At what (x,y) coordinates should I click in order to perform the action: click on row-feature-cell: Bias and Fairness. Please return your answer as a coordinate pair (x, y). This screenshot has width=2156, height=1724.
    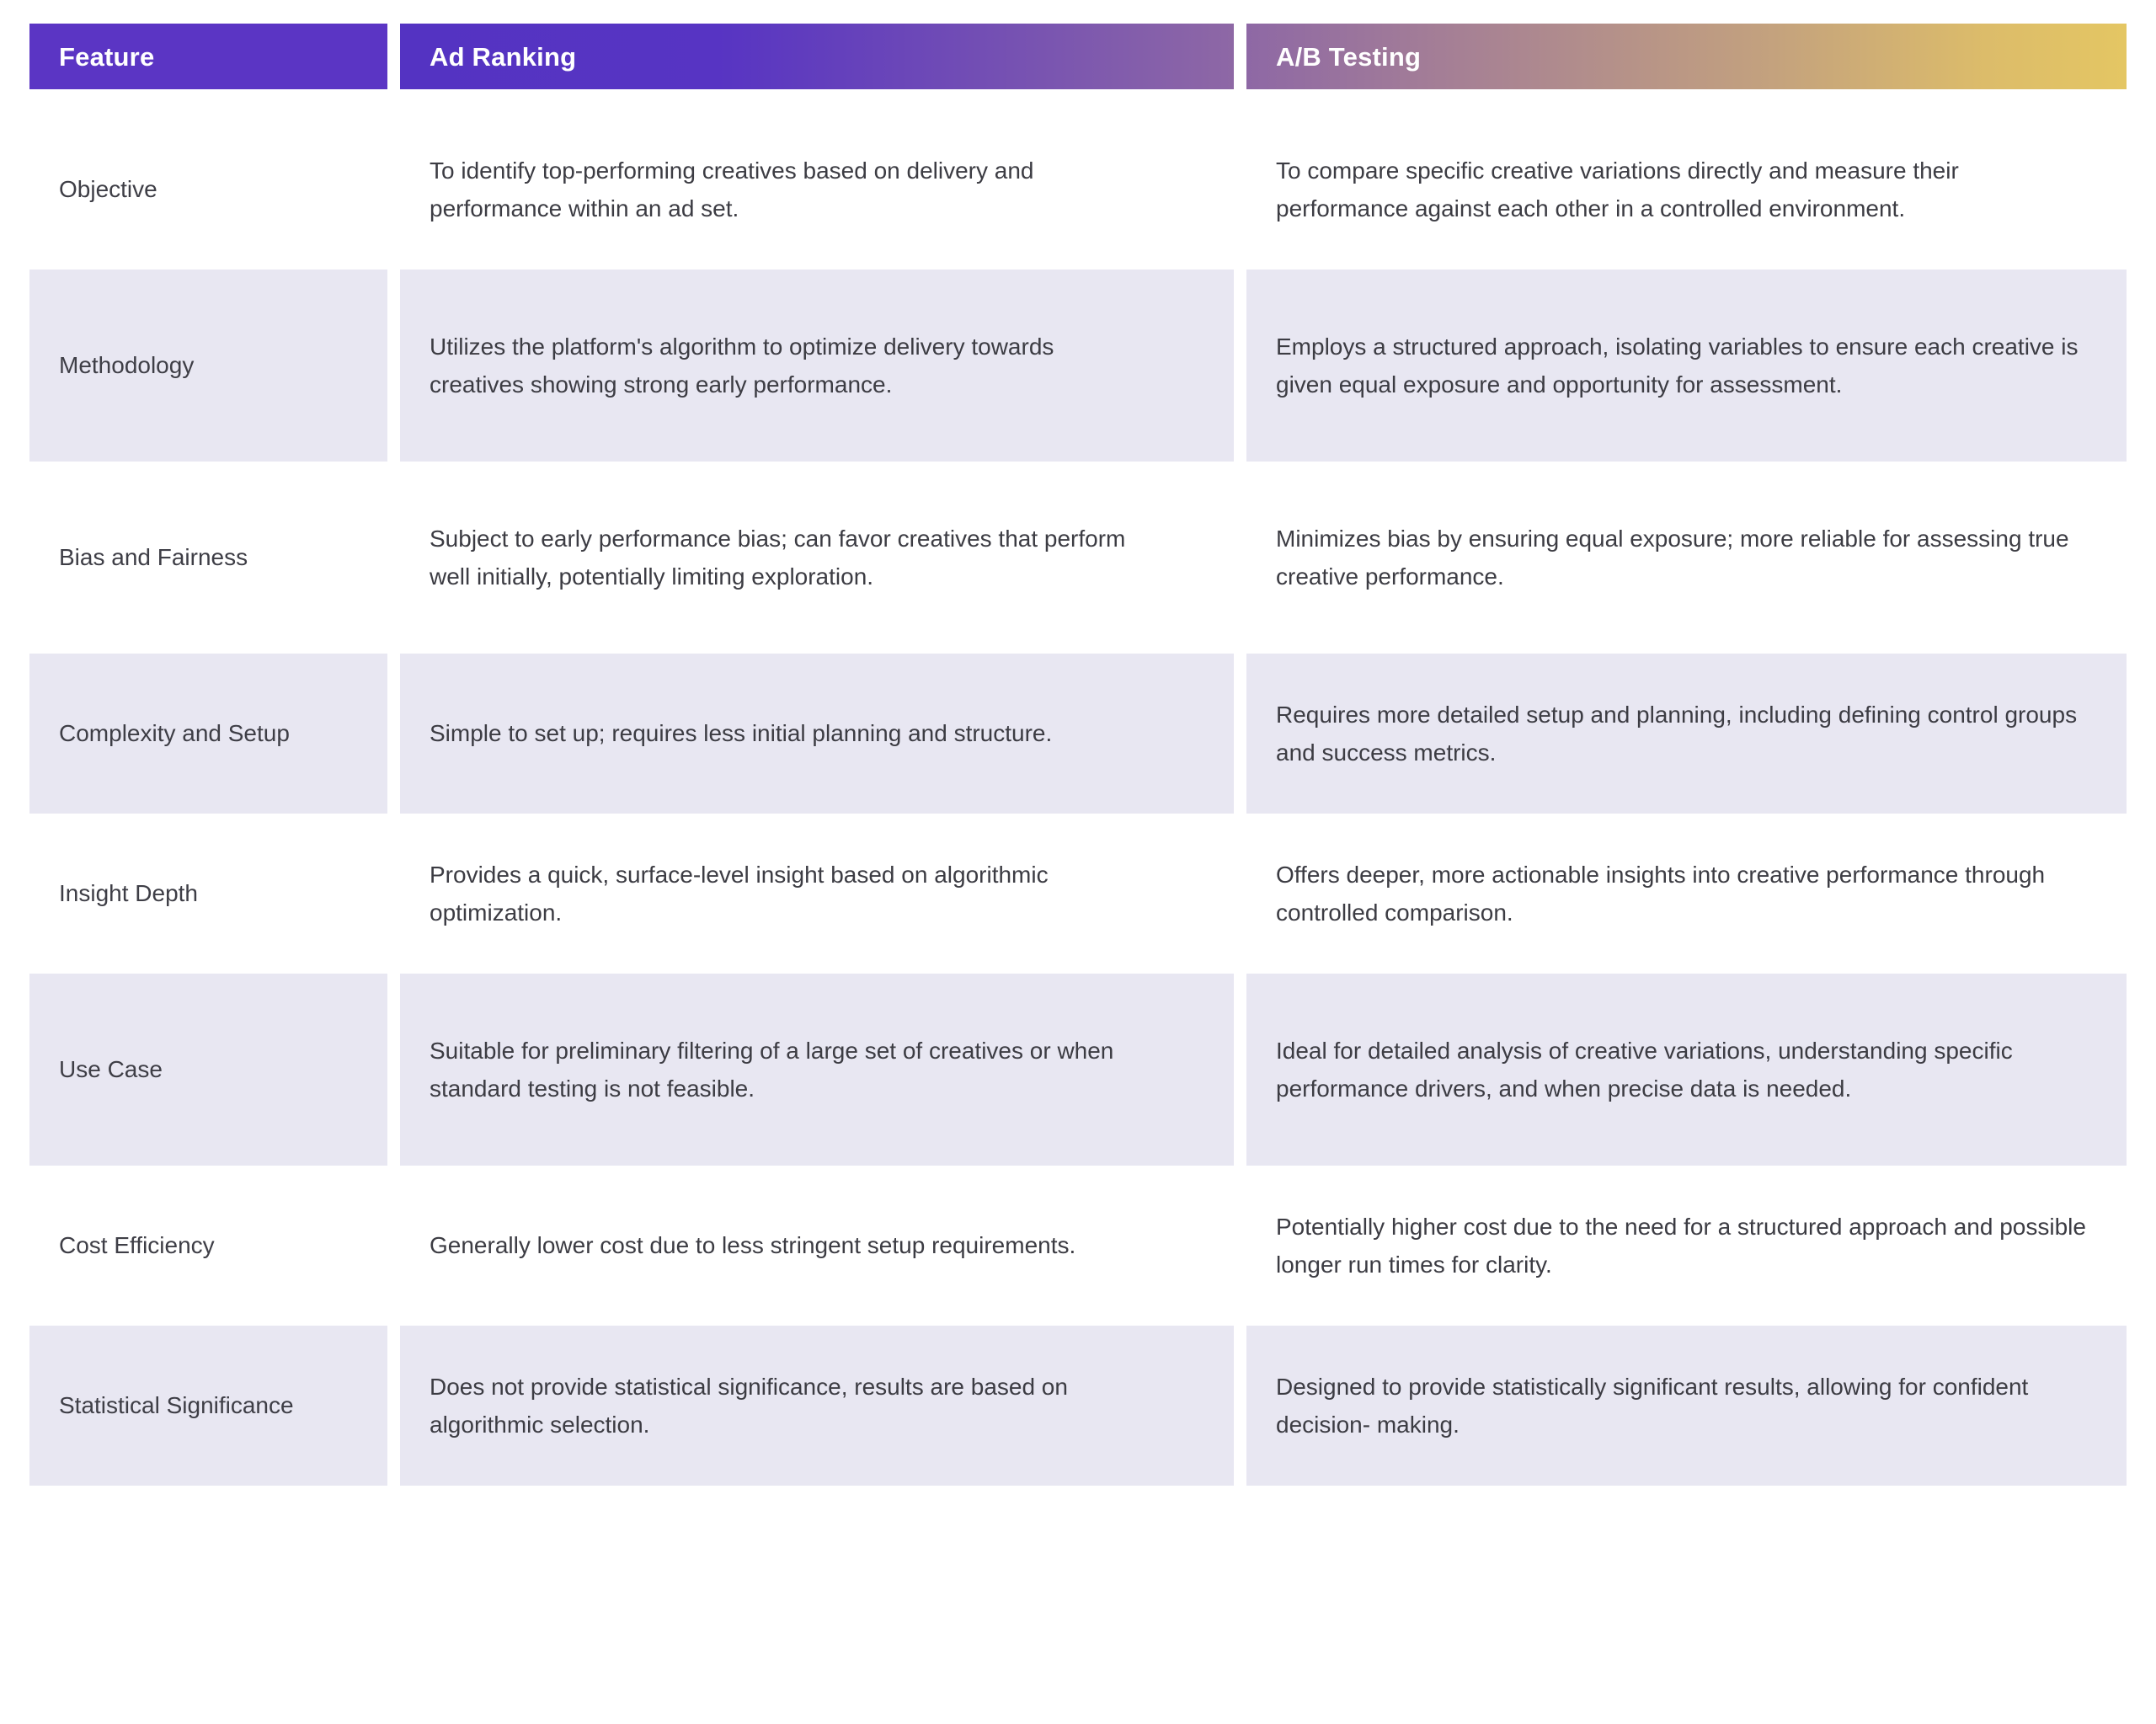
    Looking at the image, I should click on (208, 558).